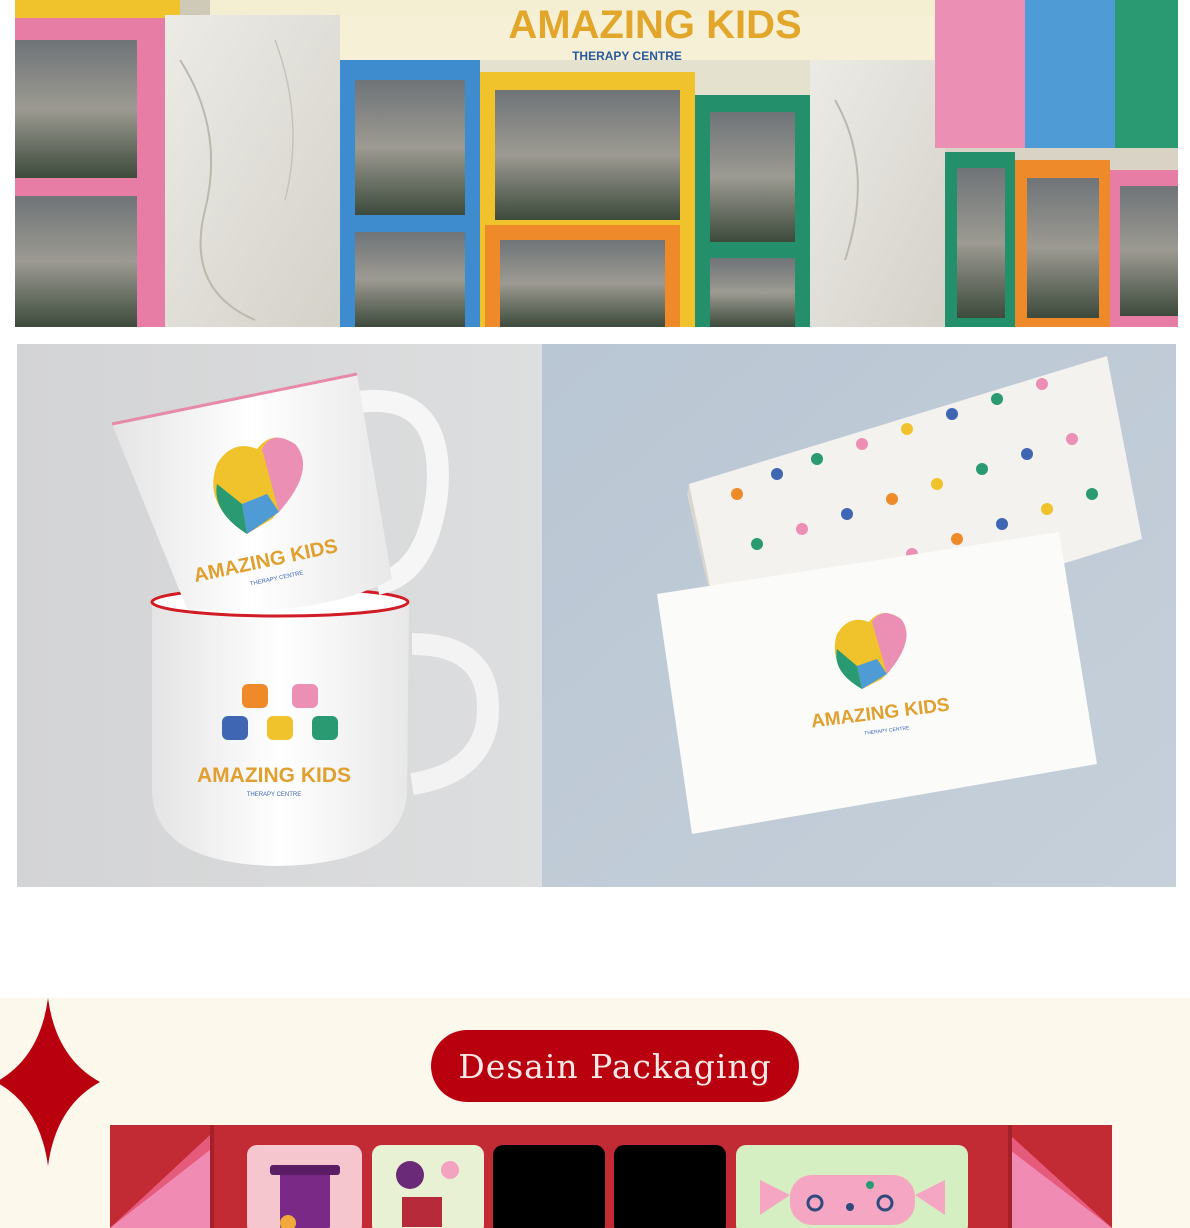  What do you see at coordinates (304, 1186) in the screenshot?
I see `package-card-hat` at bounding box center [304, 1186].